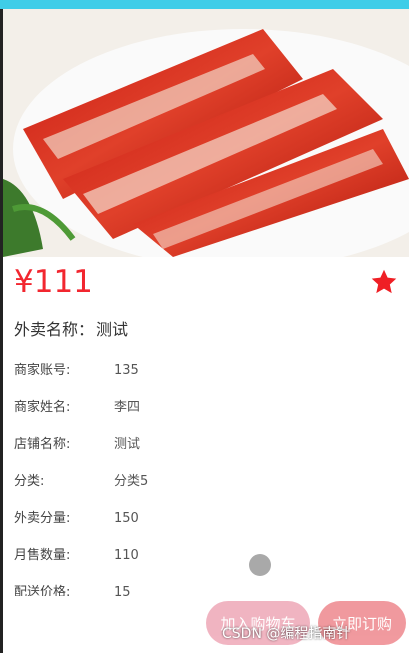 Image resolution: width=409 pixels, height=653 pixels. Describe the element at coordinates (204, 415) in the screenshot. I see `detail-row-merchant-name: 商家姓名: 李四` at that location.